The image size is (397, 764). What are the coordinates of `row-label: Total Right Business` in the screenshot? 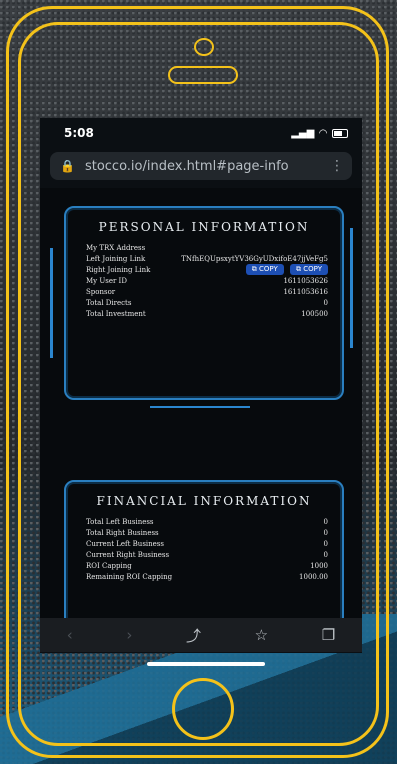 It's located at (122, 532).